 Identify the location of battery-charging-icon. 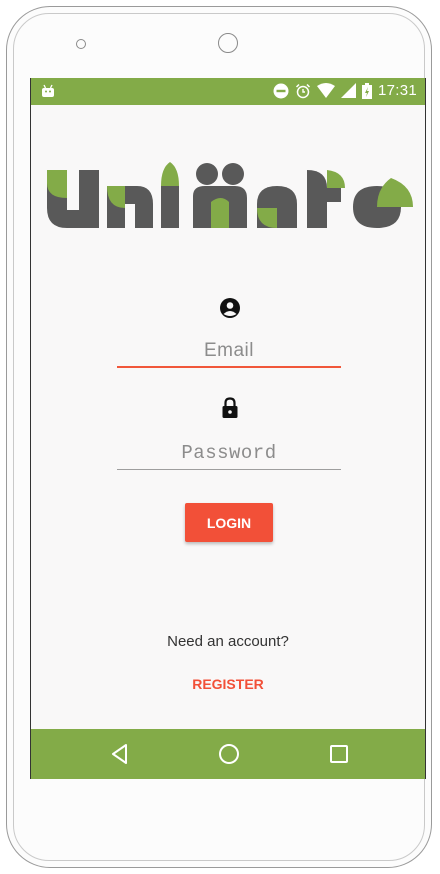
(366, 90).